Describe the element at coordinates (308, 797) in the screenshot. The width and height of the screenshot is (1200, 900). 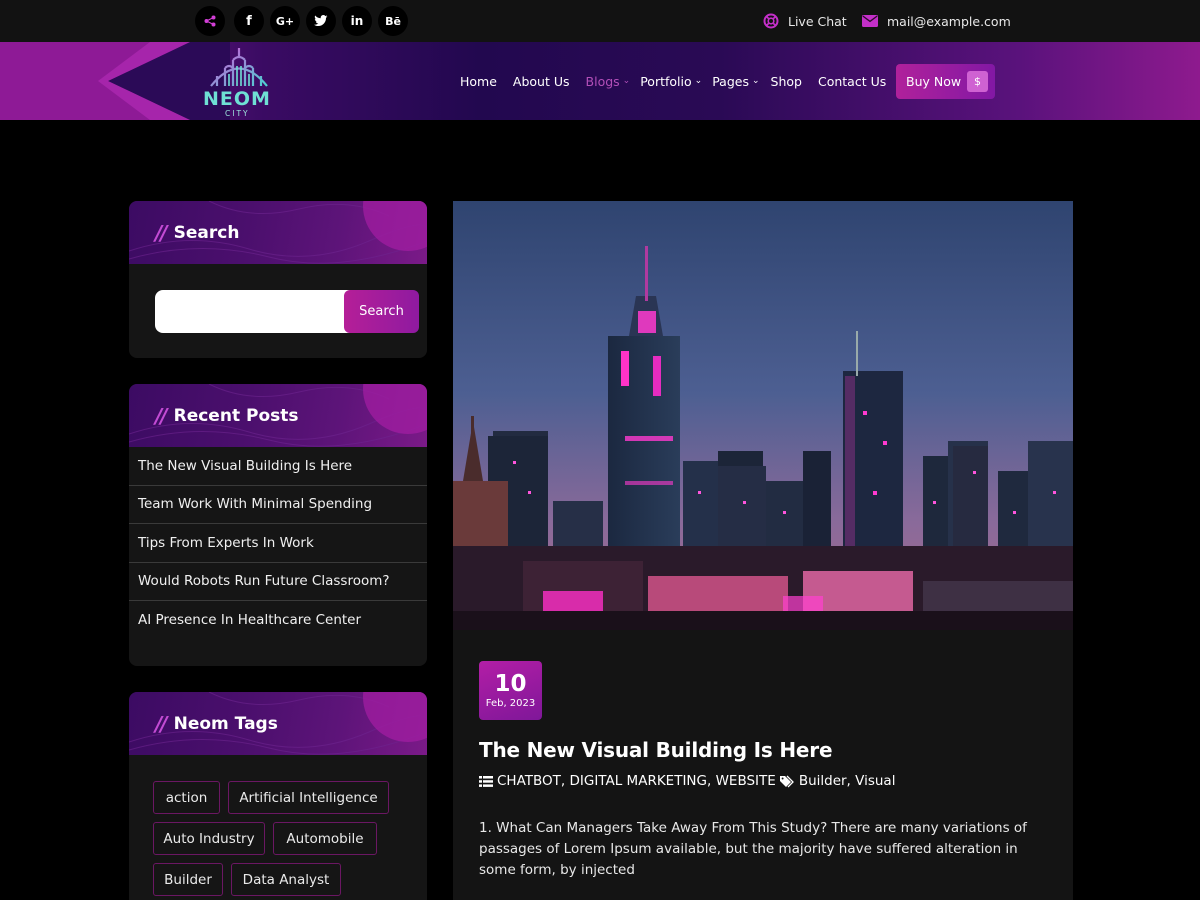
I see `tag-link: Artificial Intelligence` at that location.